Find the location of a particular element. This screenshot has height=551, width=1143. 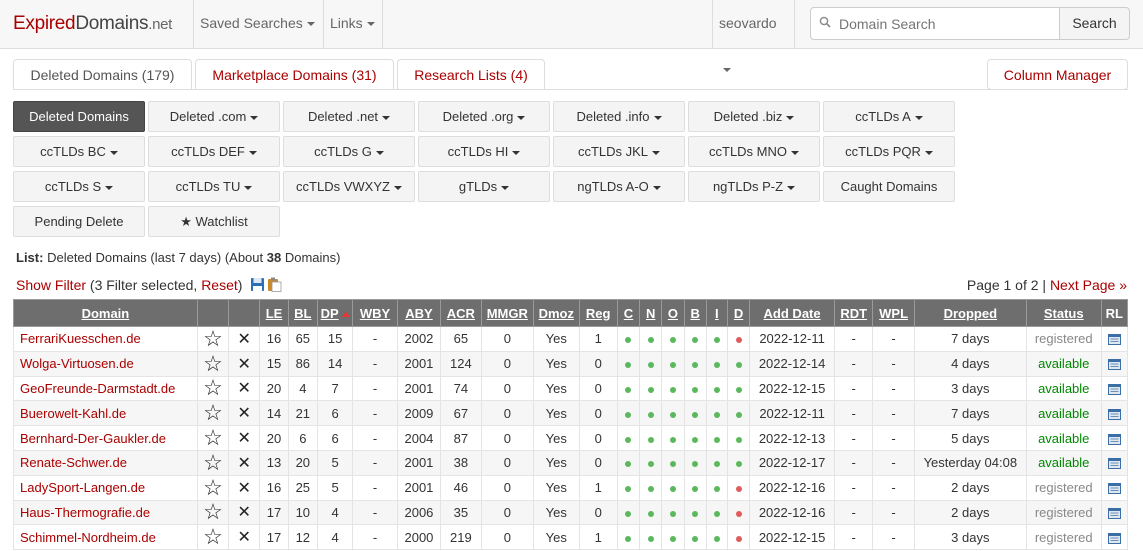

filter-button: Deleted .net is located at coordinates (349, 116).